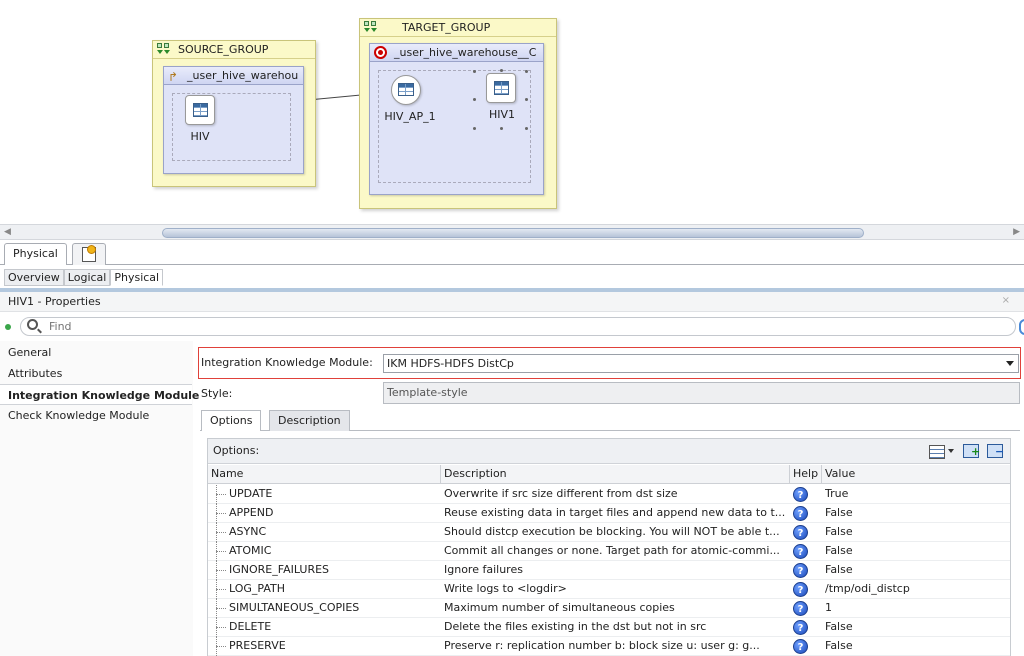 This screenshot has height=656, width=1024. I want to click on scrollbar-thumb, so click(513, 233).